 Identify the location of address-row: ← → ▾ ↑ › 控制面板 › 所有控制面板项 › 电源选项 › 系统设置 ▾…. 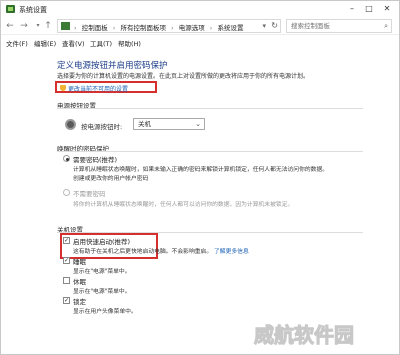
(200, 26).